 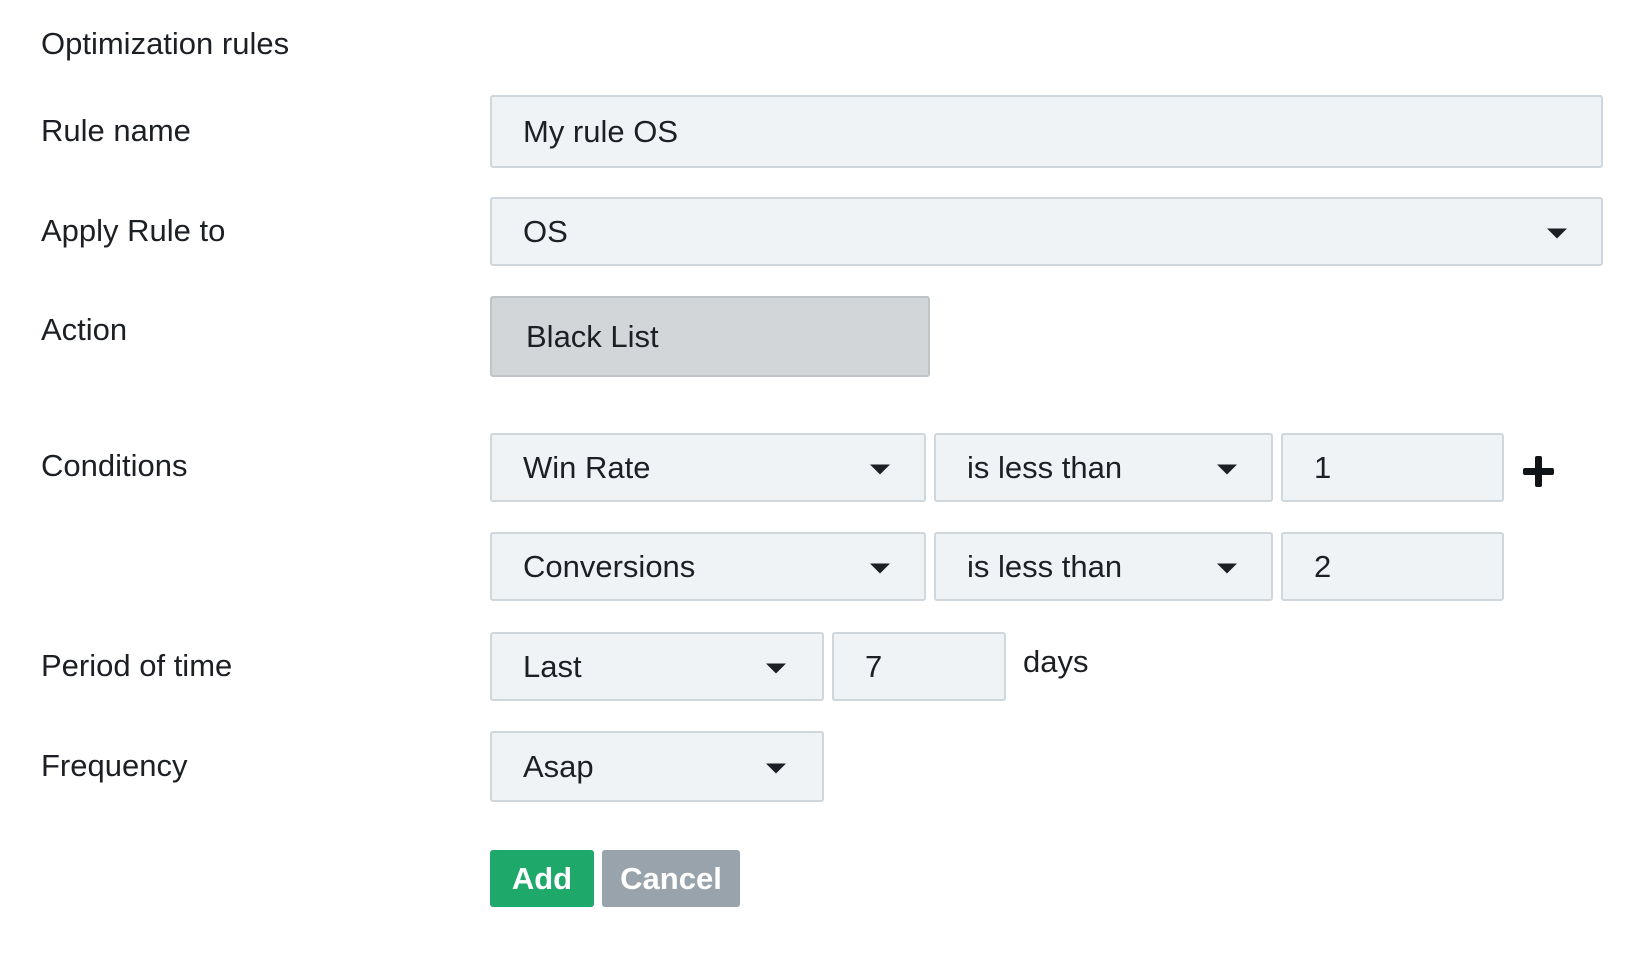 What do you see at coordinates (708, 566) in the screenshot?
I see `condition-metric-select: Conversions` at bounding box center [708, 566].